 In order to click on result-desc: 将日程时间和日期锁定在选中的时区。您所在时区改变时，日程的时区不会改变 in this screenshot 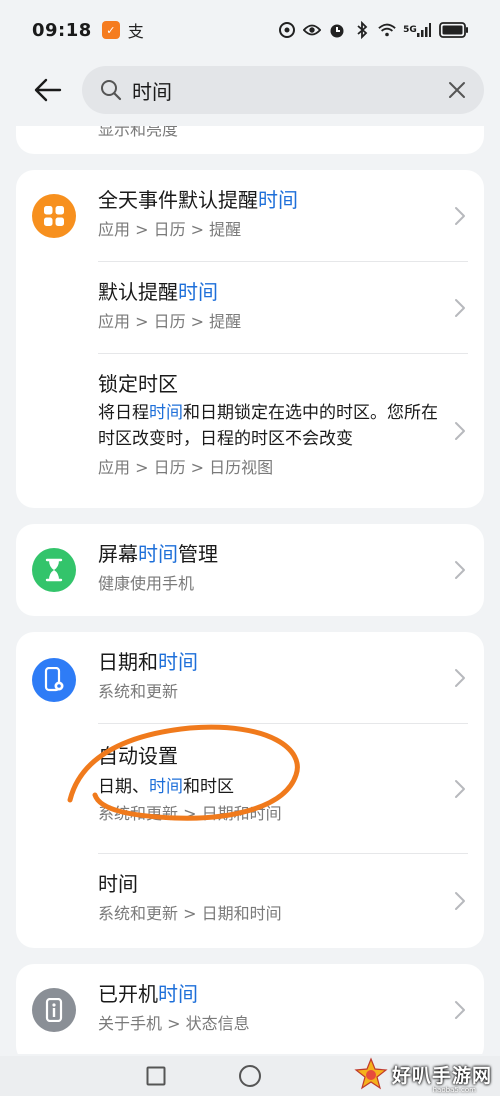, I will do `click(268, 426)`.